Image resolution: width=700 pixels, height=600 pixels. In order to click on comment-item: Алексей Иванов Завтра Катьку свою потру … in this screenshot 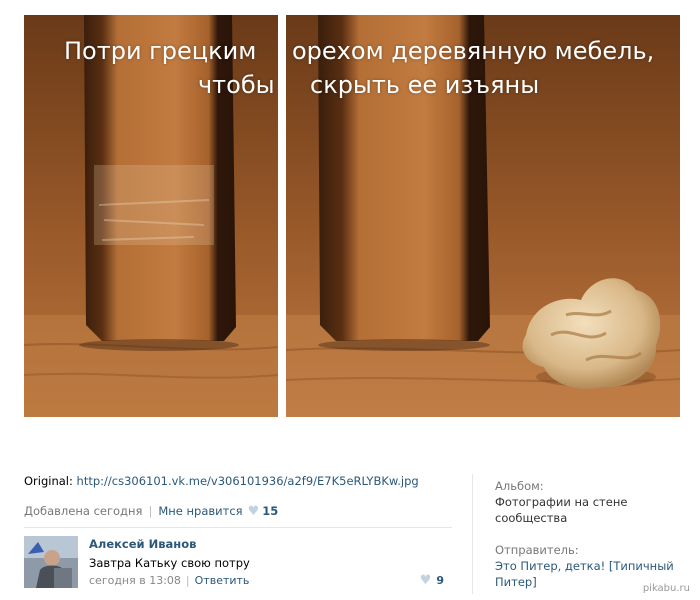, I will do `click(238, 564)`.